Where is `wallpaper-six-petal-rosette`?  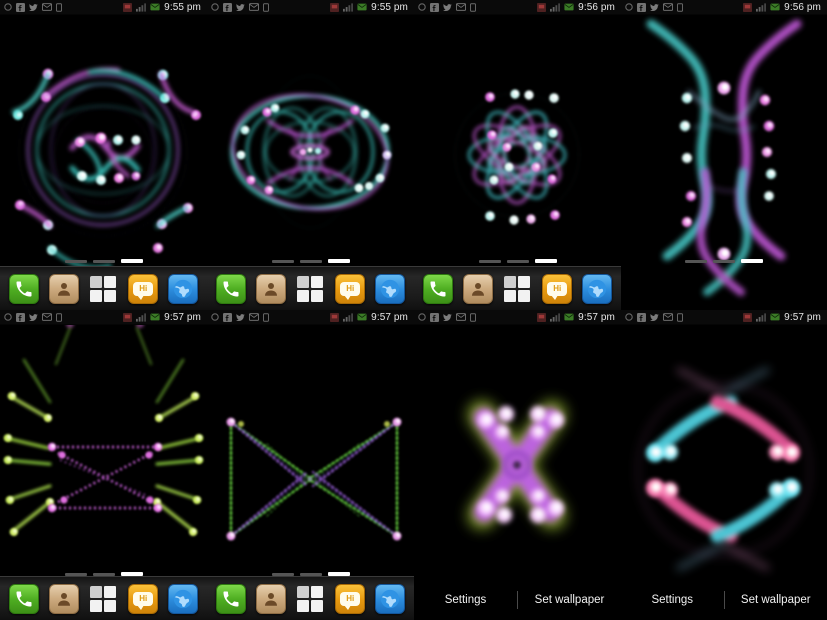
wallpaper-six-petal-rosette is located at coordinates (517, 155).